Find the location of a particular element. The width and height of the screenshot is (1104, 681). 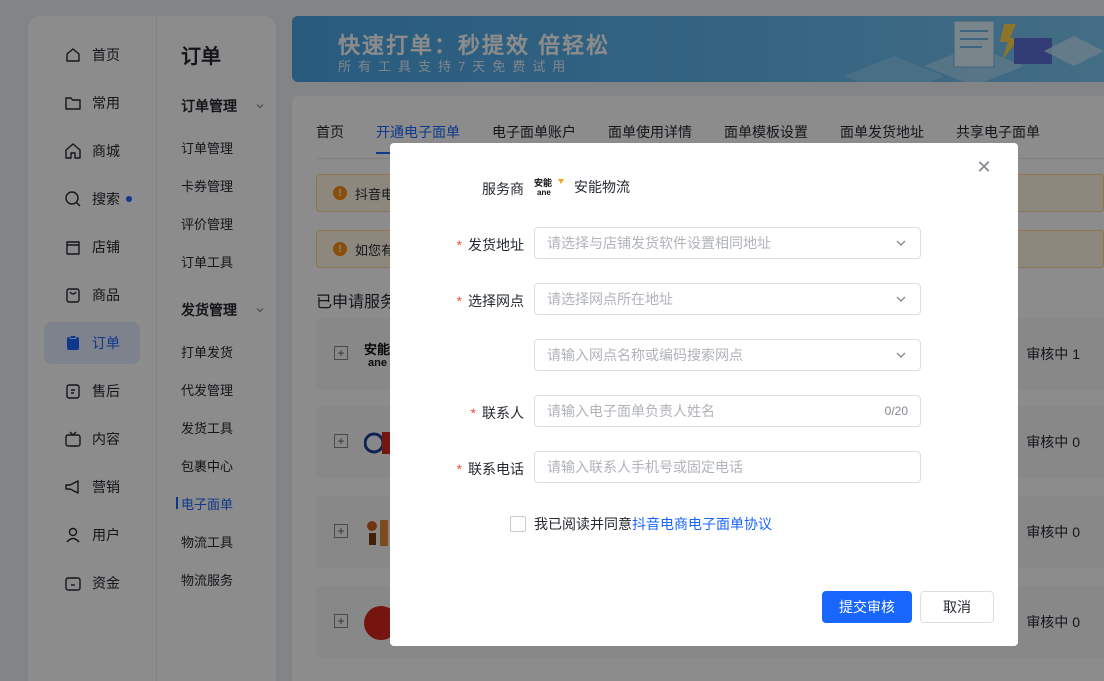

phone-placeholder: 请输入联系人手机号或固定电话 is located at coordinates (645, 467).